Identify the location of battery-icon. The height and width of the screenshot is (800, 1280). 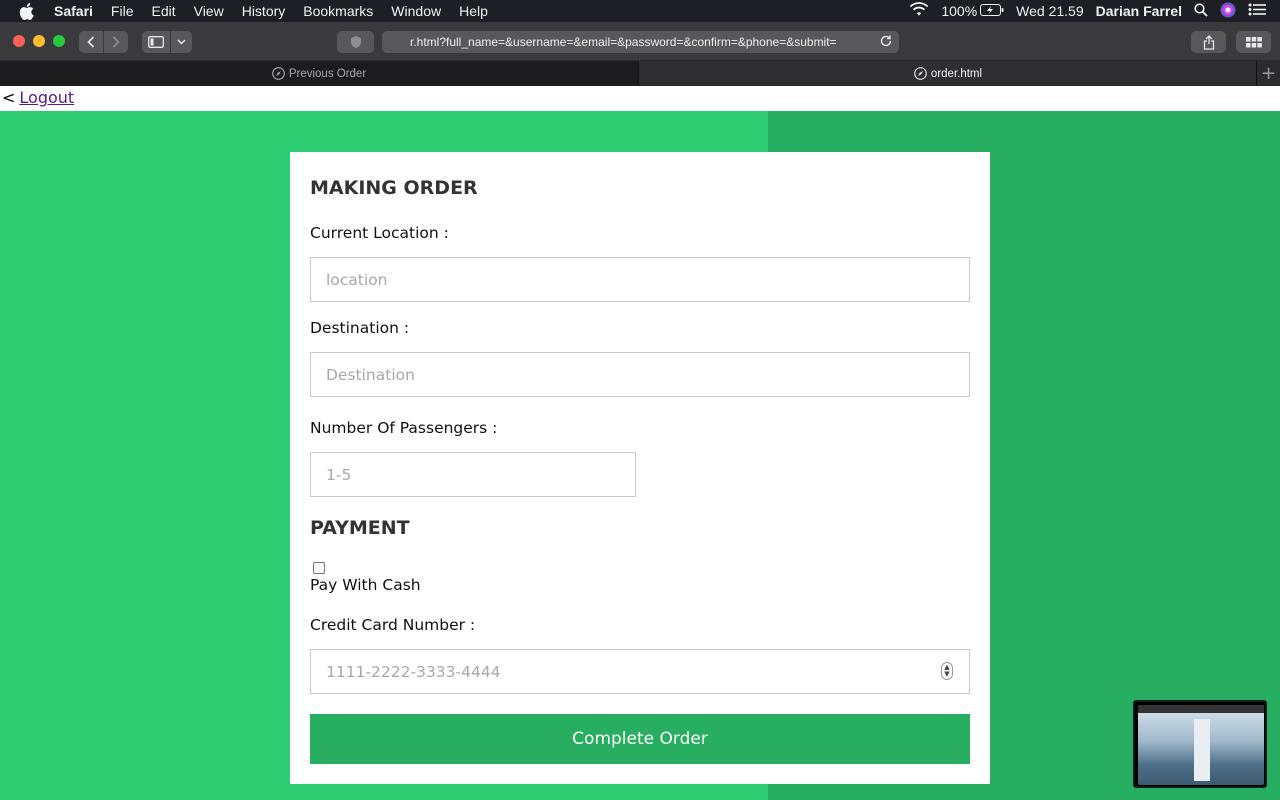
(992, 11).